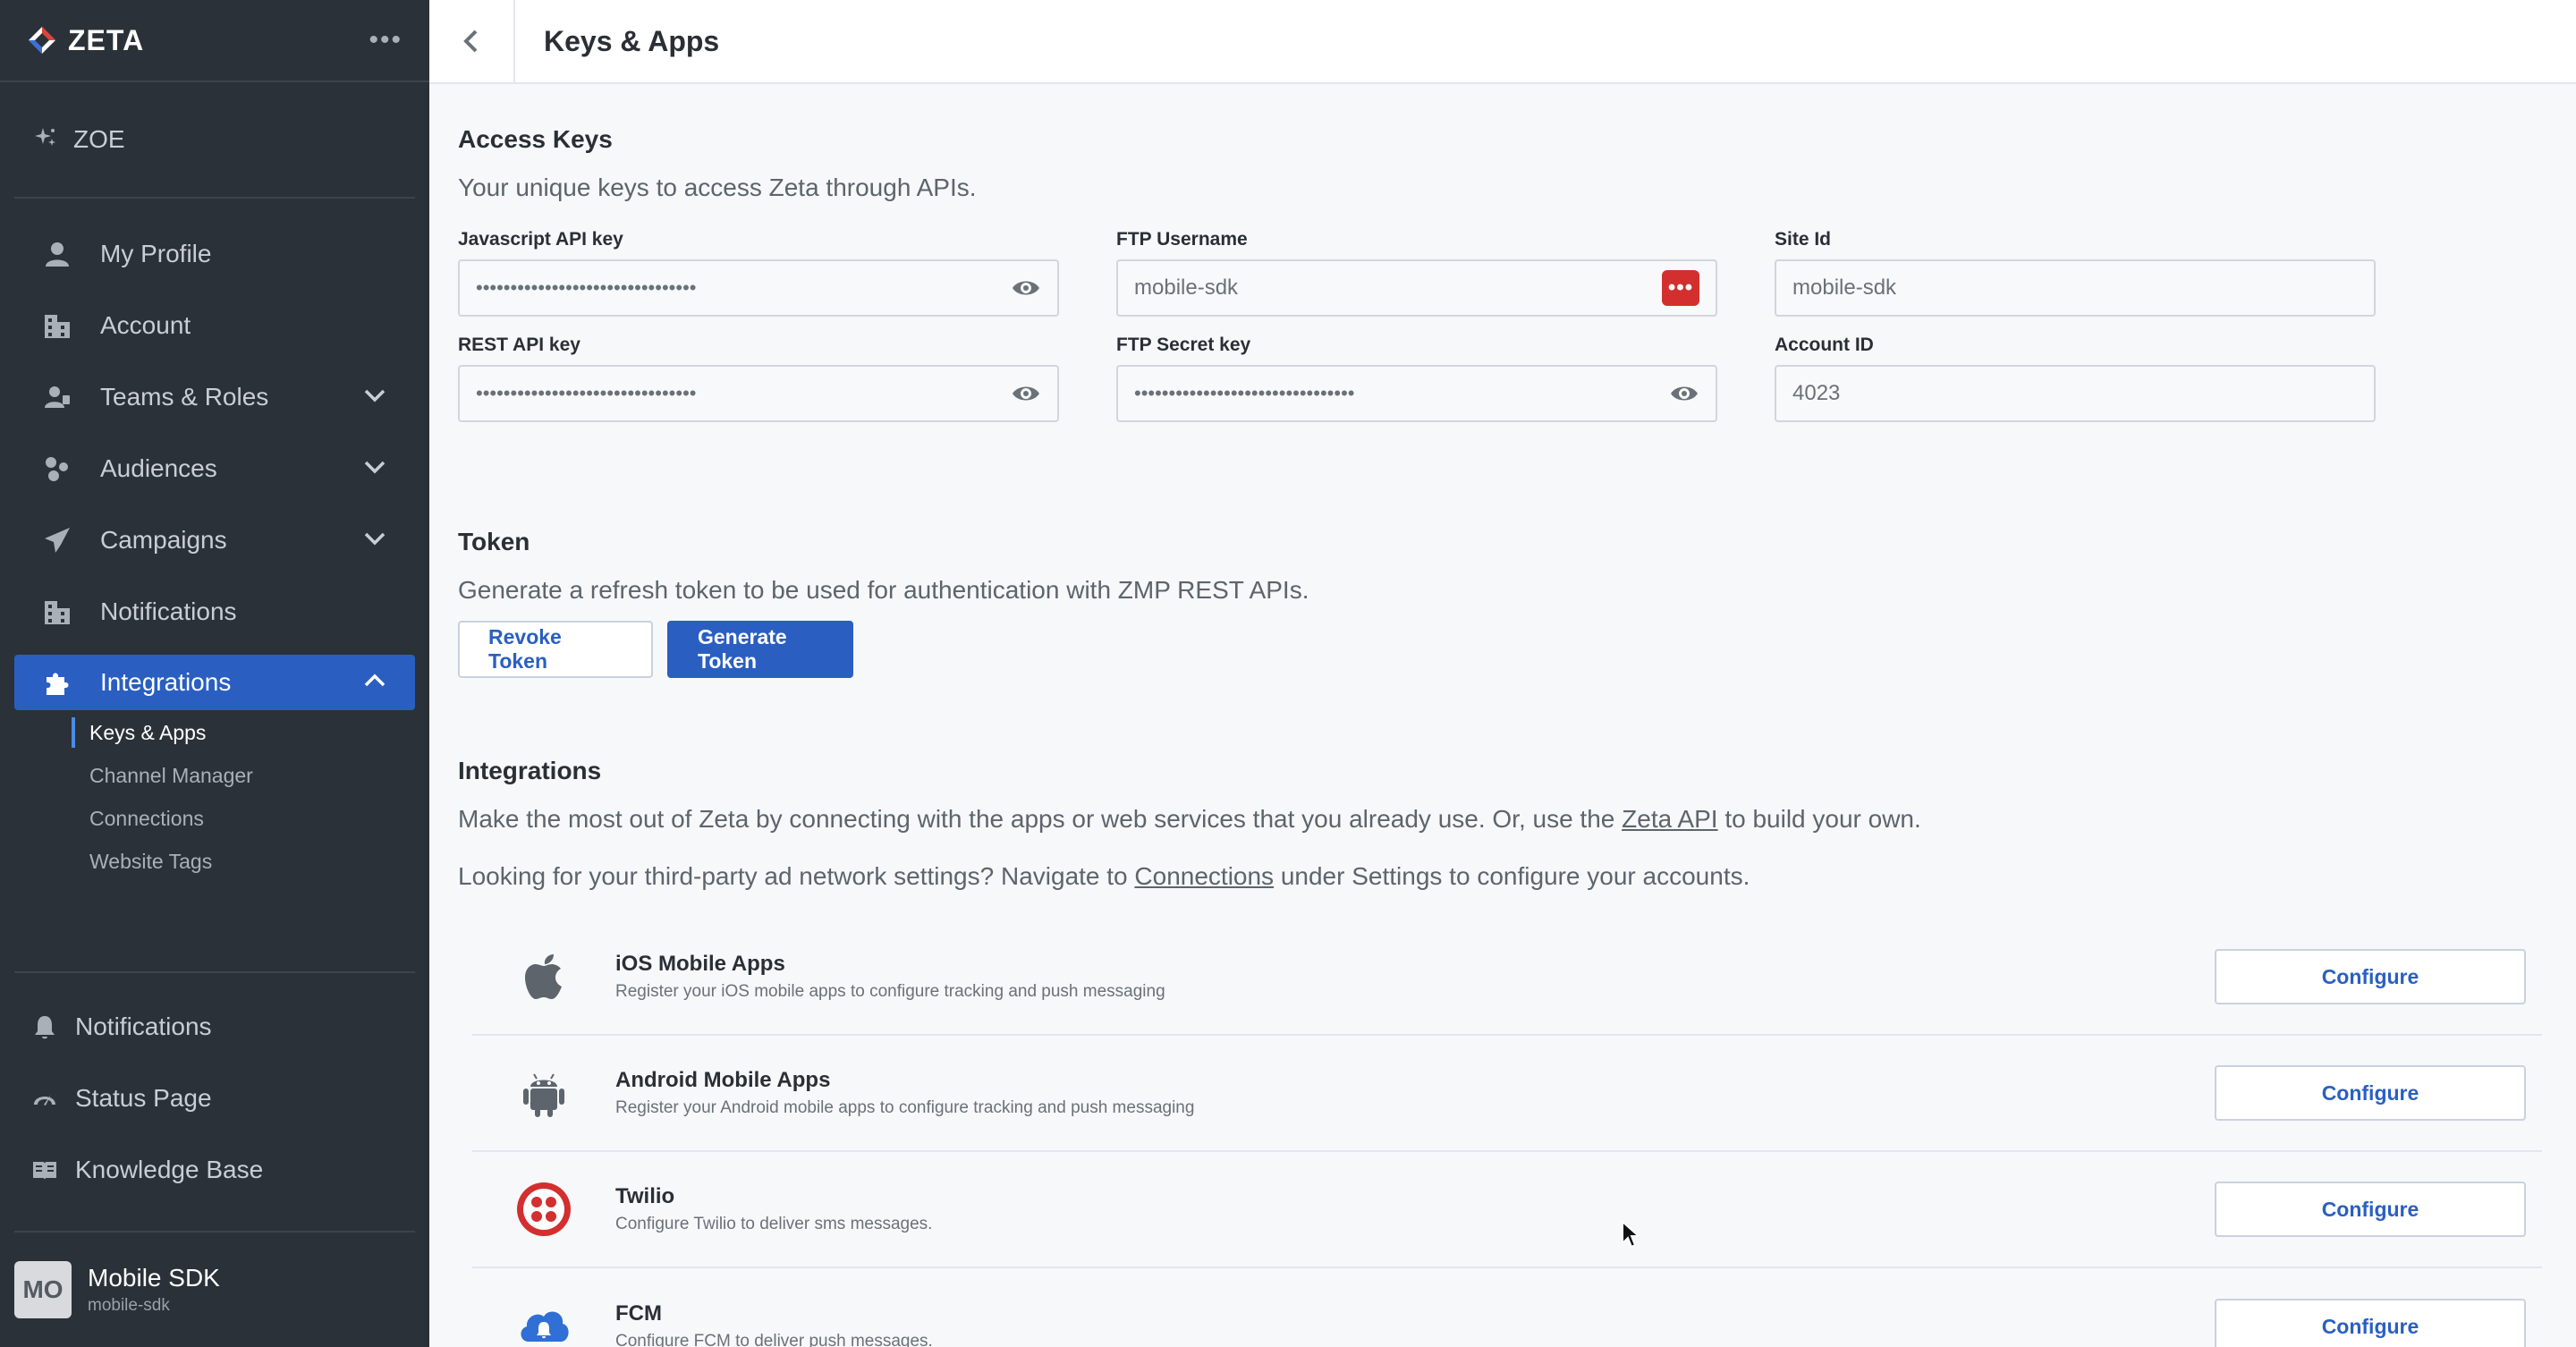 Image resolution: width=2576 pixels, height=1347 pixels. What do you see at coordinates (166, 682) in the screenshot?
I see `sidebar-item-label: Integrations` at bounding box center [166, 682].